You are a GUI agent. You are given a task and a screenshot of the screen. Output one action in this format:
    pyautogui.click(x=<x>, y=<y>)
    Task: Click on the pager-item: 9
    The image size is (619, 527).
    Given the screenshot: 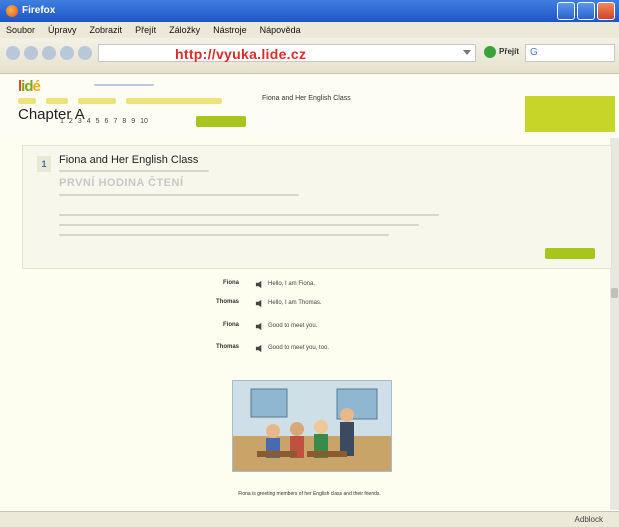 What is the action you would take?
    pyautogui.click(x=133, y=121)
    